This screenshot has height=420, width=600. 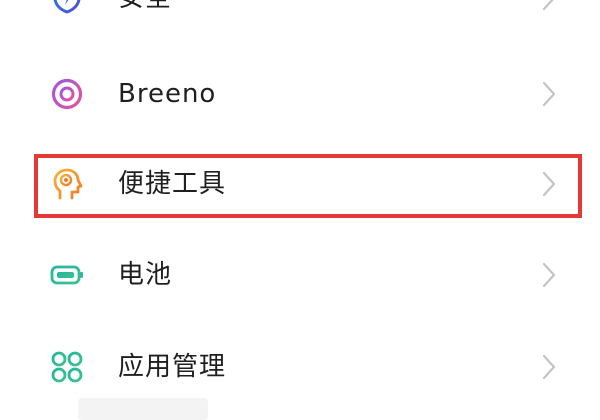 What do you see at coordinates (67, 94) in the screenshot?
I see `breeno-ring-icon` at bounding box center [67, 94].